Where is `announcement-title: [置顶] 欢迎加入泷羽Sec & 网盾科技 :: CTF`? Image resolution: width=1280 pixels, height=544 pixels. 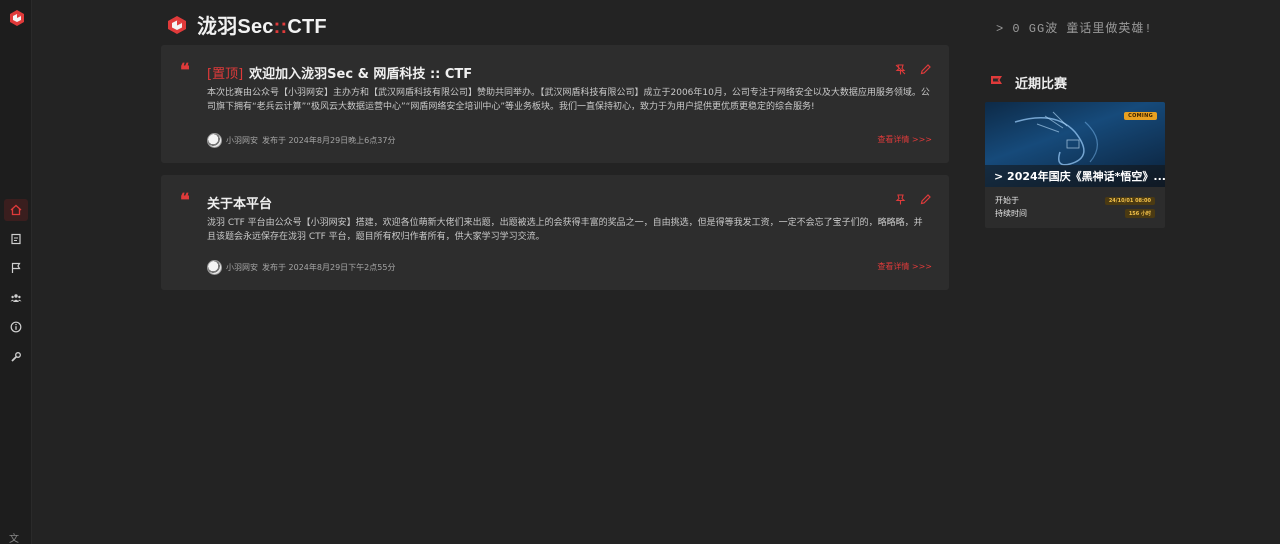 announcement-title: [置顶] 欢迎加入泷羽Sec & 网盾科技 :: CTF is located at coordinates (340, 74).